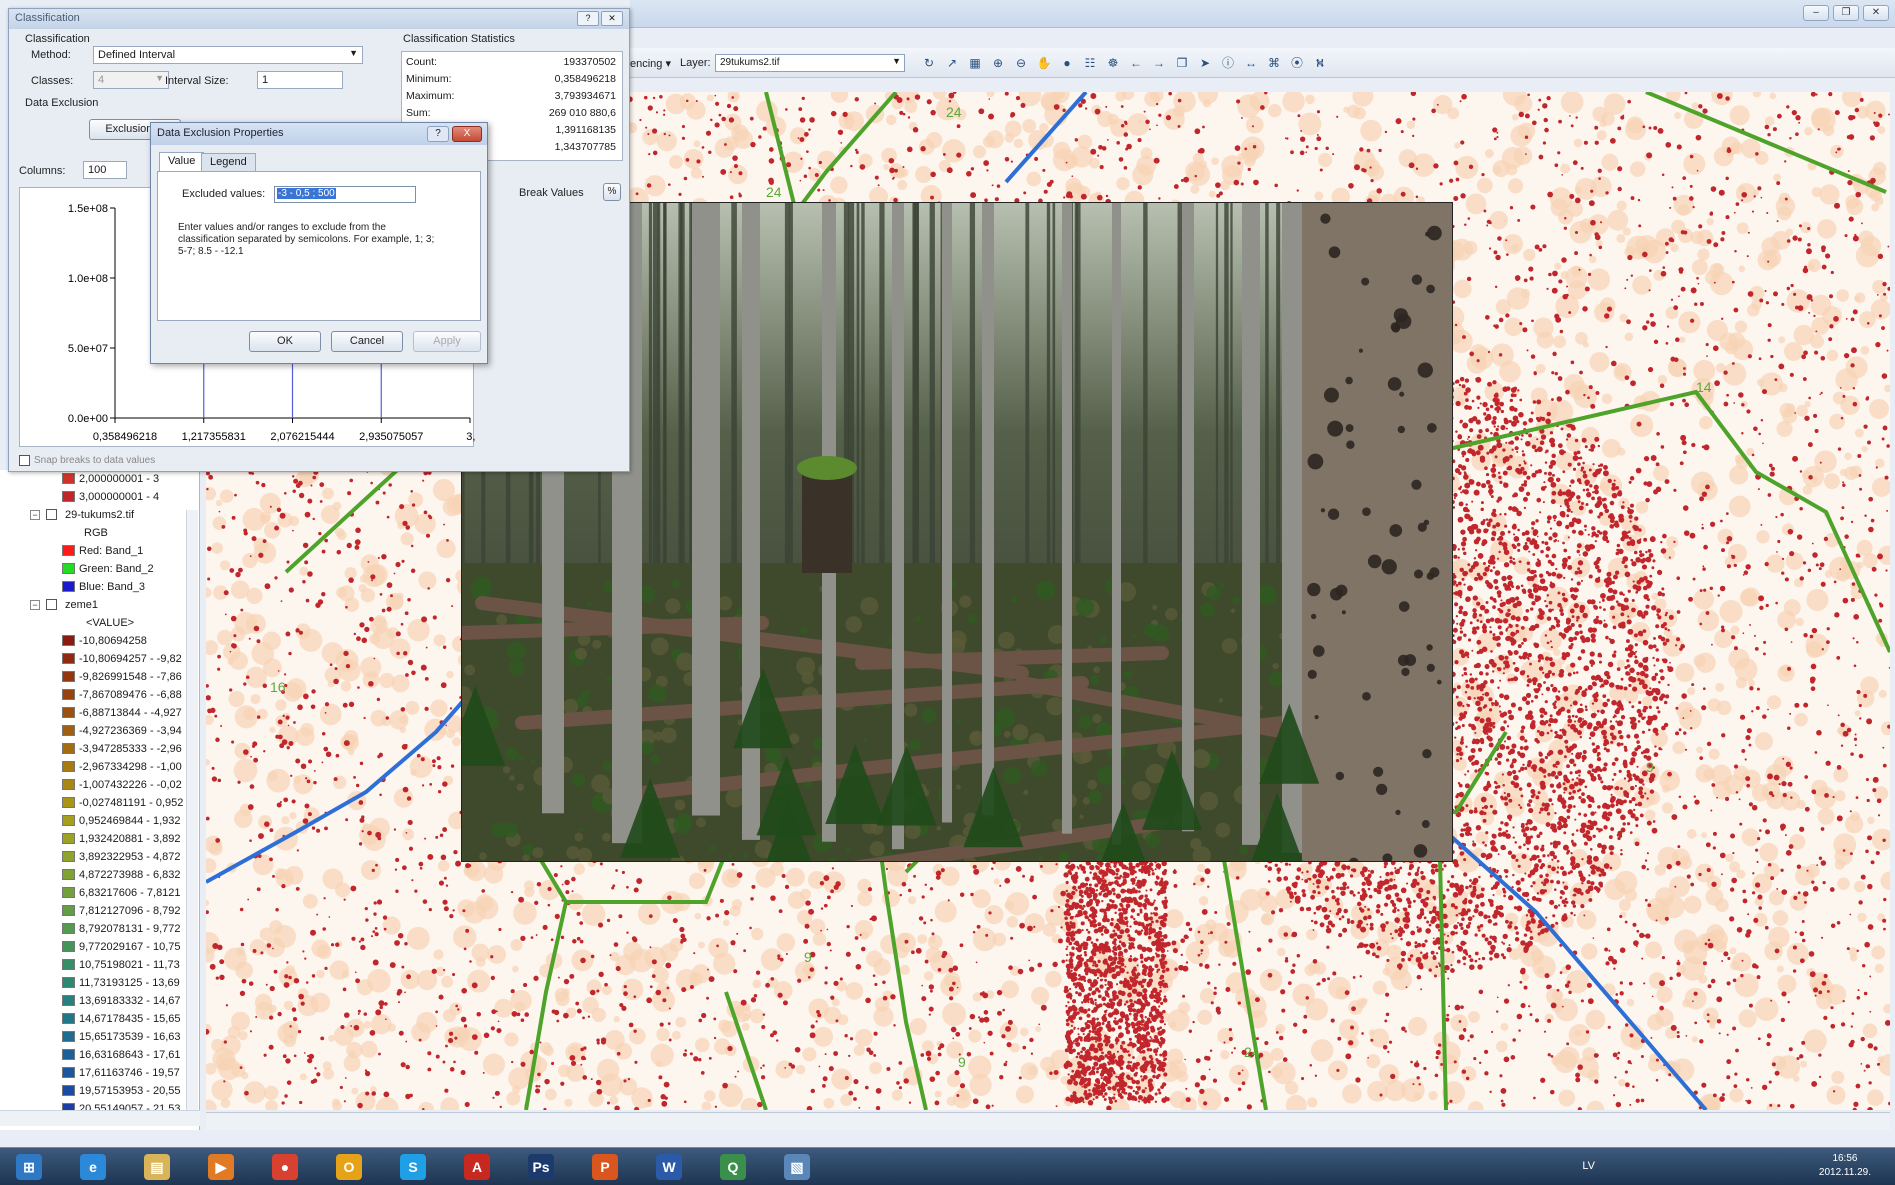 This screenshot has width=1895, height=1185. What do you see at coordinates (669, 1167) in the screenshot?
I see `word-taskbar-button: W` at bounding box center [669, 1167].